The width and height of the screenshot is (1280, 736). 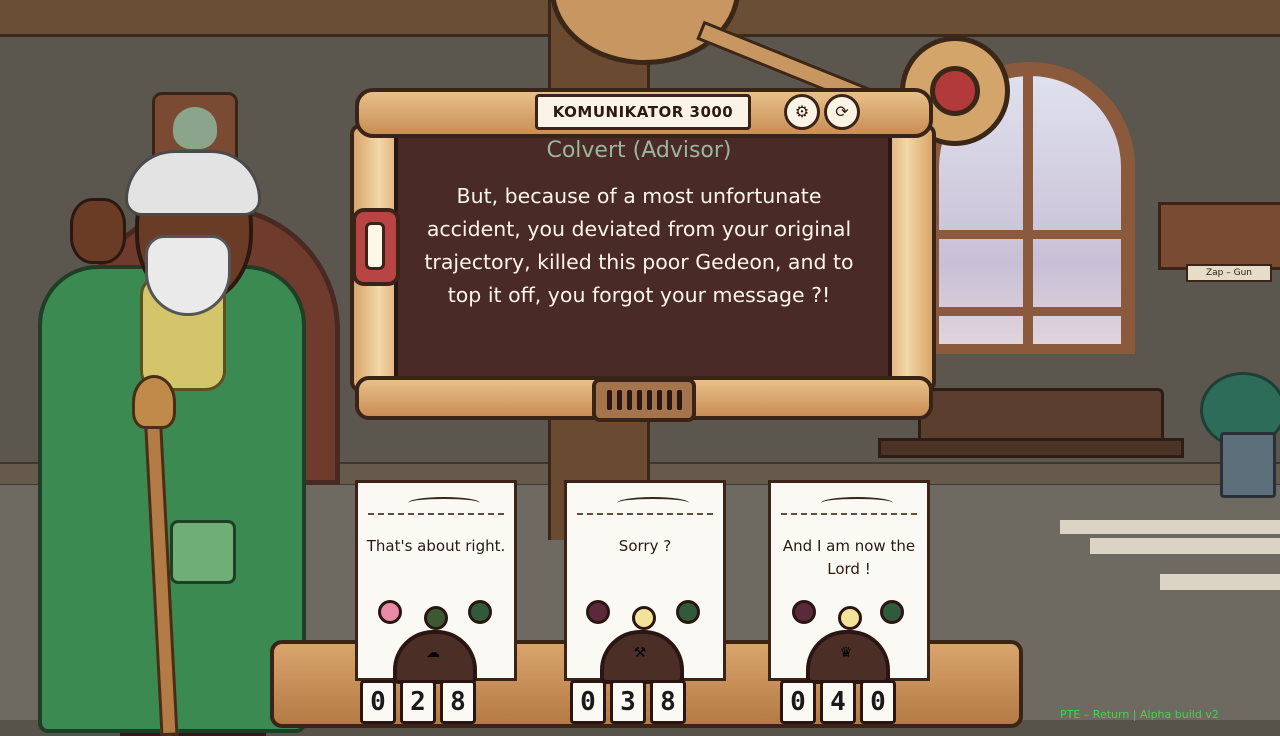 What do you see at coordinates (849, 557) in the screenshot?
I see `choice-text: And I am now the Lord !` at bounding box center [849, 557].